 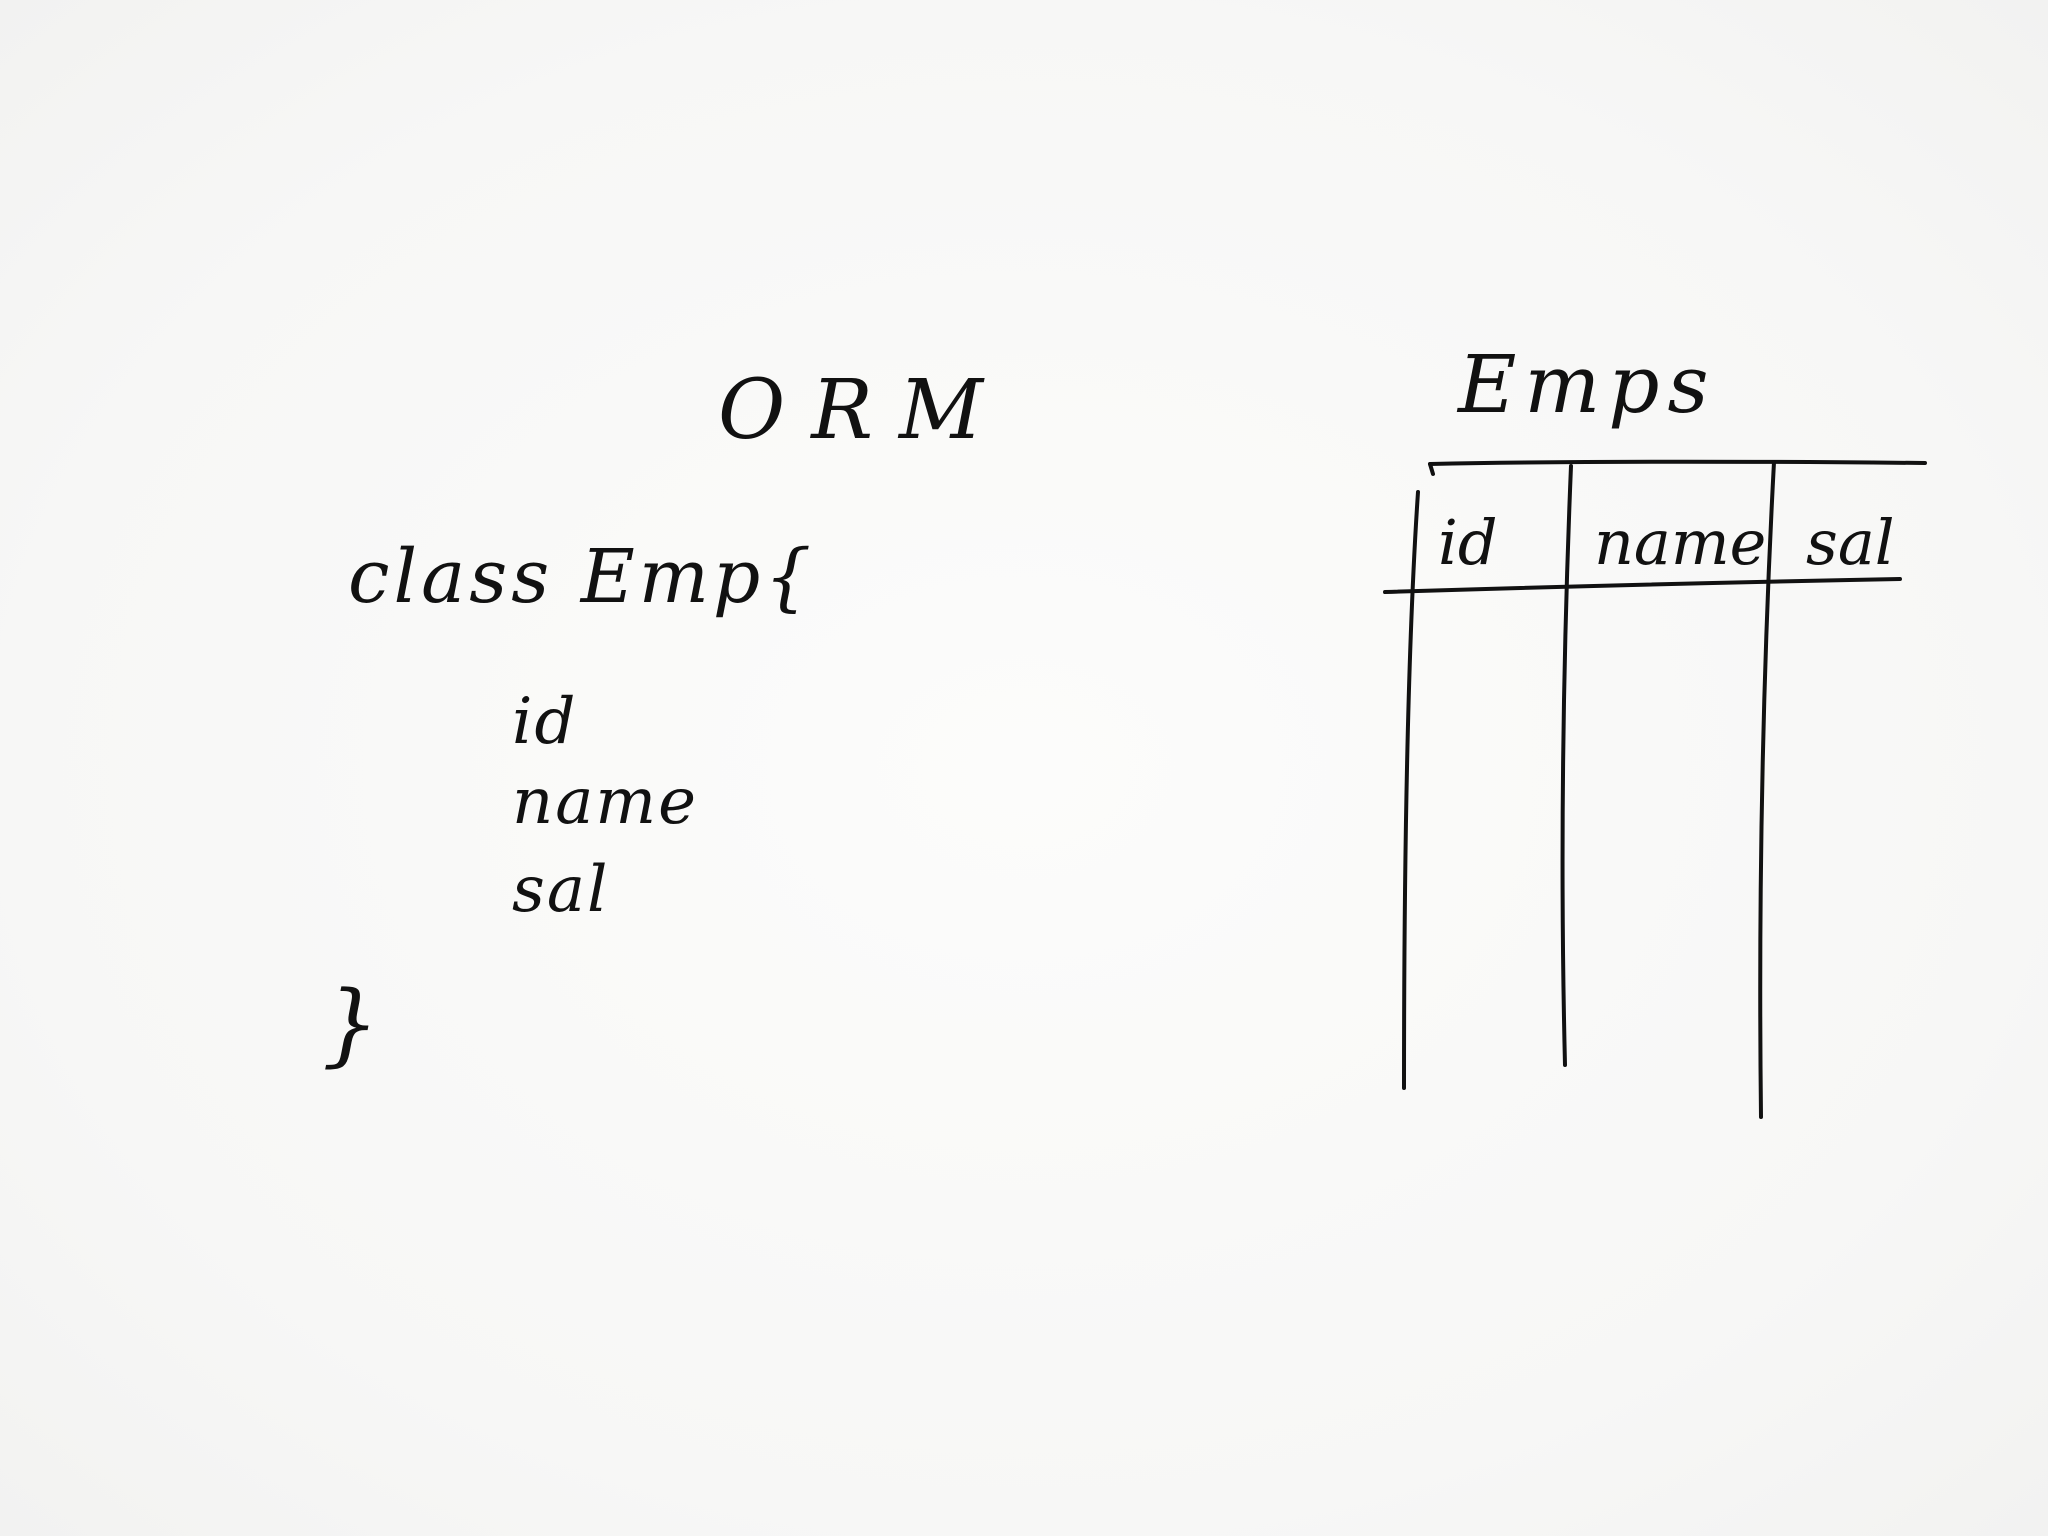 I want to click on column-header-sal: sal, so click(x=1850, y=542).